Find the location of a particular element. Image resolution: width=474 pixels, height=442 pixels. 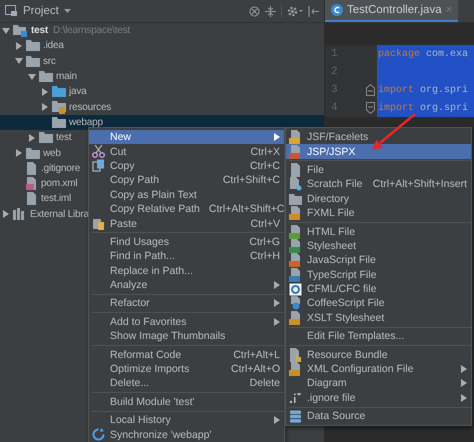

tree-label: src is located at coordinates (49, 61).